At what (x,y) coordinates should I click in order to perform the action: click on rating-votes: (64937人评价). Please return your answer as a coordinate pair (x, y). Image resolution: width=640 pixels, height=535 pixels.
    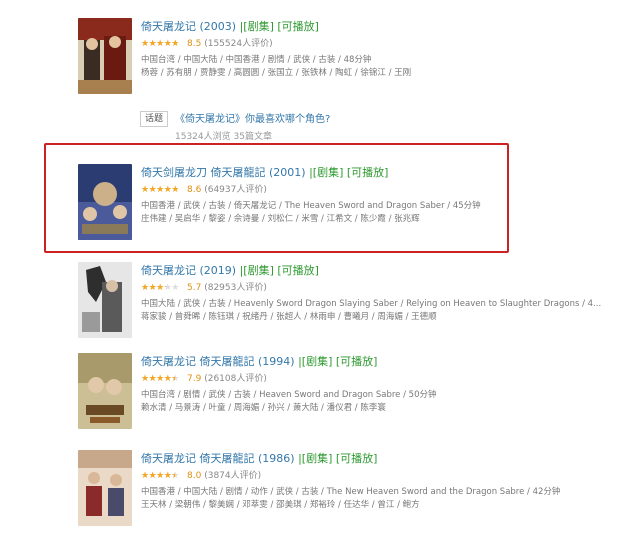
    Looking at the image, I should click on (235, 190).